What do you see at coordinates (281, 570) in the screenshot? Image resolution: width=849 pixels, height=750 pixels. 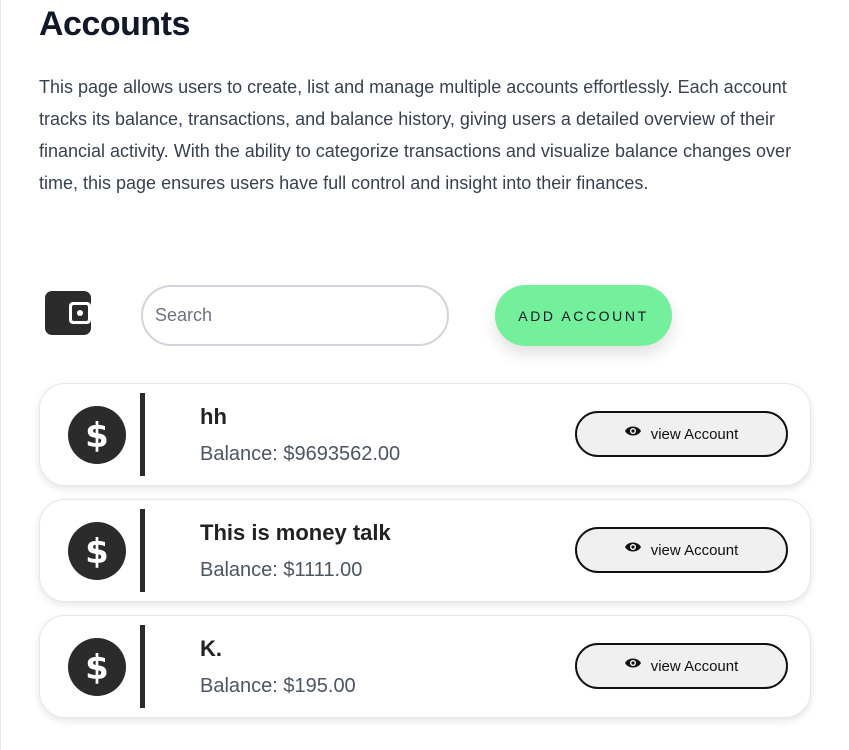 I see `account-balance: Balance: $1111.00` at bounding box center [281, 570].